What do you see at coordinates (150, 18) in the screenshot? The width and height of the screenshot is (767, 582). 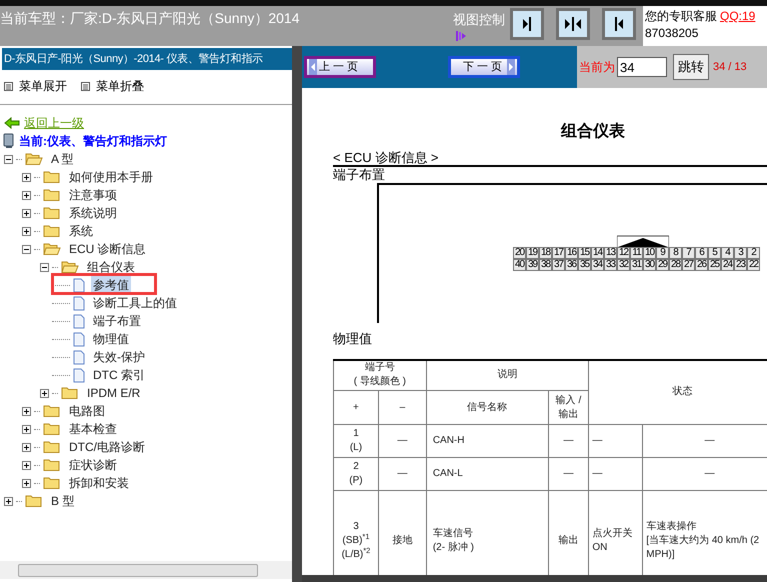 I see `model-title: 当前车型：厂家:D-东风日产阳光（Sunny）2014` at bounding box center [150, 18].